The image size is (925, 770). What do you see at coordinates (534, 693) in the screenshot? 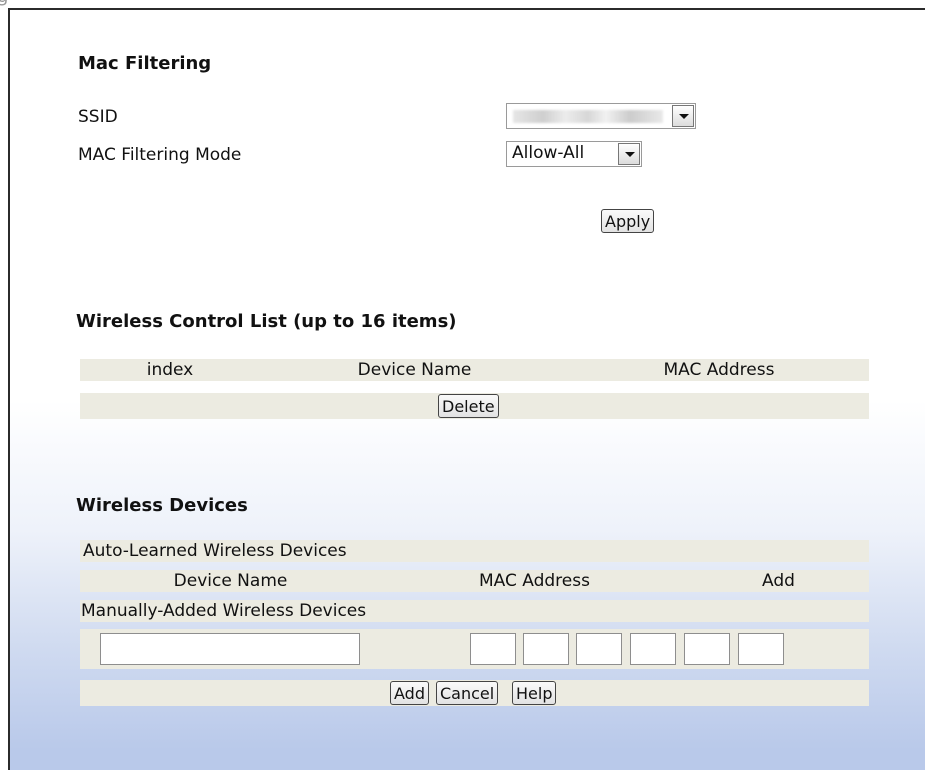
I see `help-button: Help` at bounding box center [534, 693].